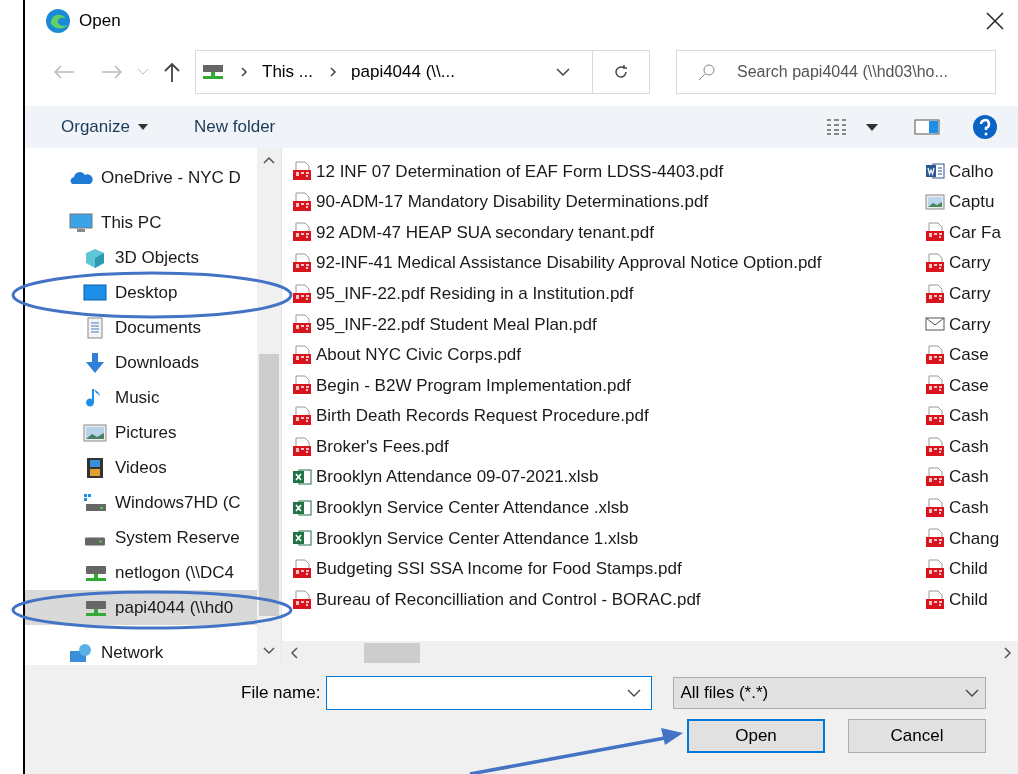 This screenshot has width=1018, height=774. What do you see at coordinates (141, 650) in the screenshot?
I see `nav-item: Network` at bounding box center [141, 650].